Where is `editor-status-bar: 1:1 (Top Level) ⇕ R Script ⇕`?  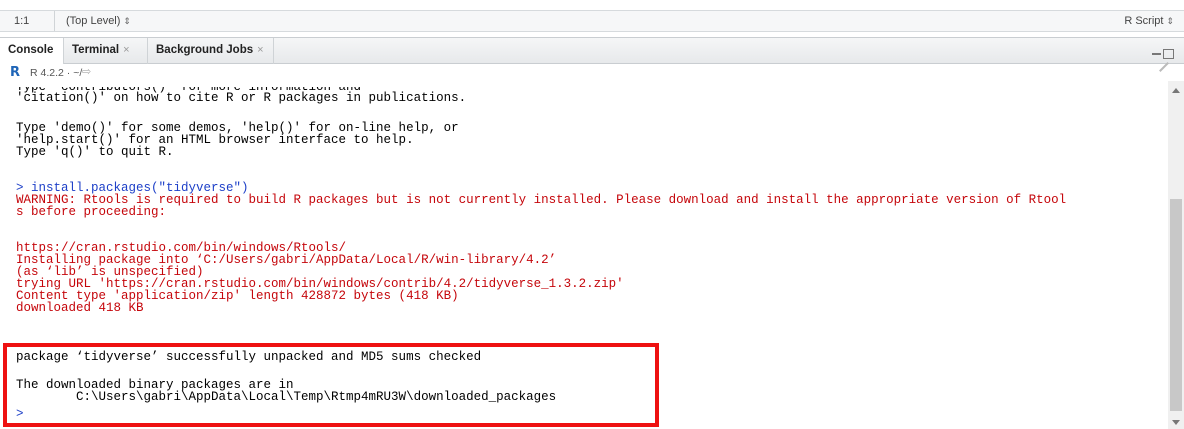
editor-status-bar: 1:1 (Top Level) ⇕ R Script ⇕ is located at coordinates (592, 21).